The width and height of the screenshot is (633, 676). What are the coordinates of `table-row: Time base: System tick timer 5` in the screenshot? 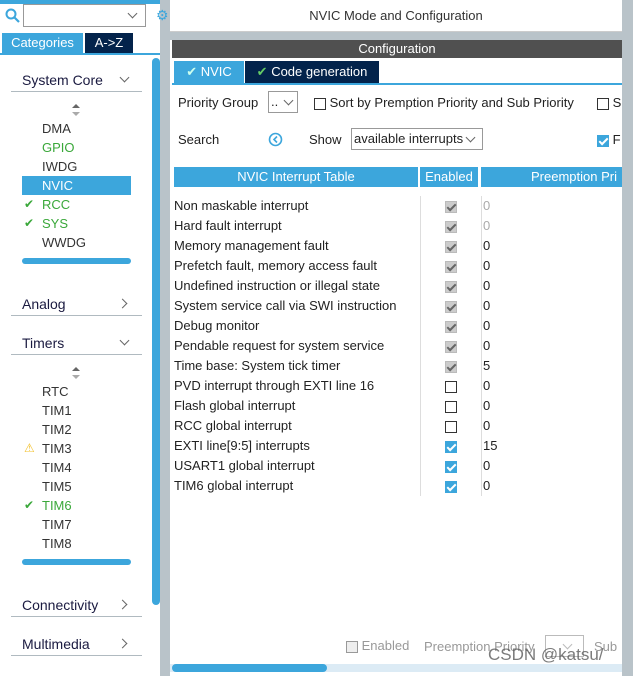 It's located at (398, 366).